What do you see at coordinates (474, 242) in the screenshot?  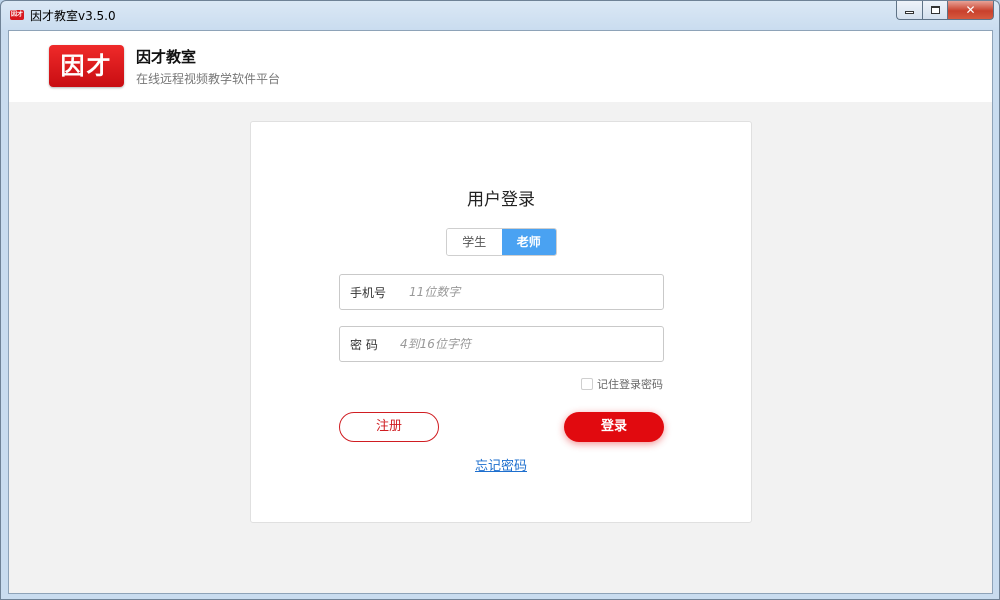 I see `role-student-tab: 学生` at bounding box center [474, 242].